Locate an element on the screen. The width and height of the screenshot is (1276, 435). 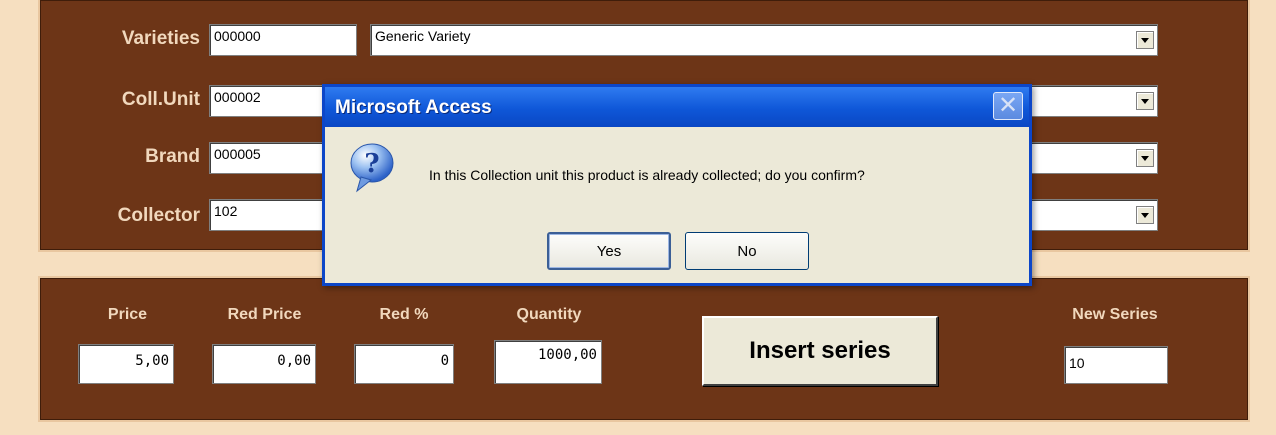
brand-dropdown-button is located at coordinates (1145, 158).